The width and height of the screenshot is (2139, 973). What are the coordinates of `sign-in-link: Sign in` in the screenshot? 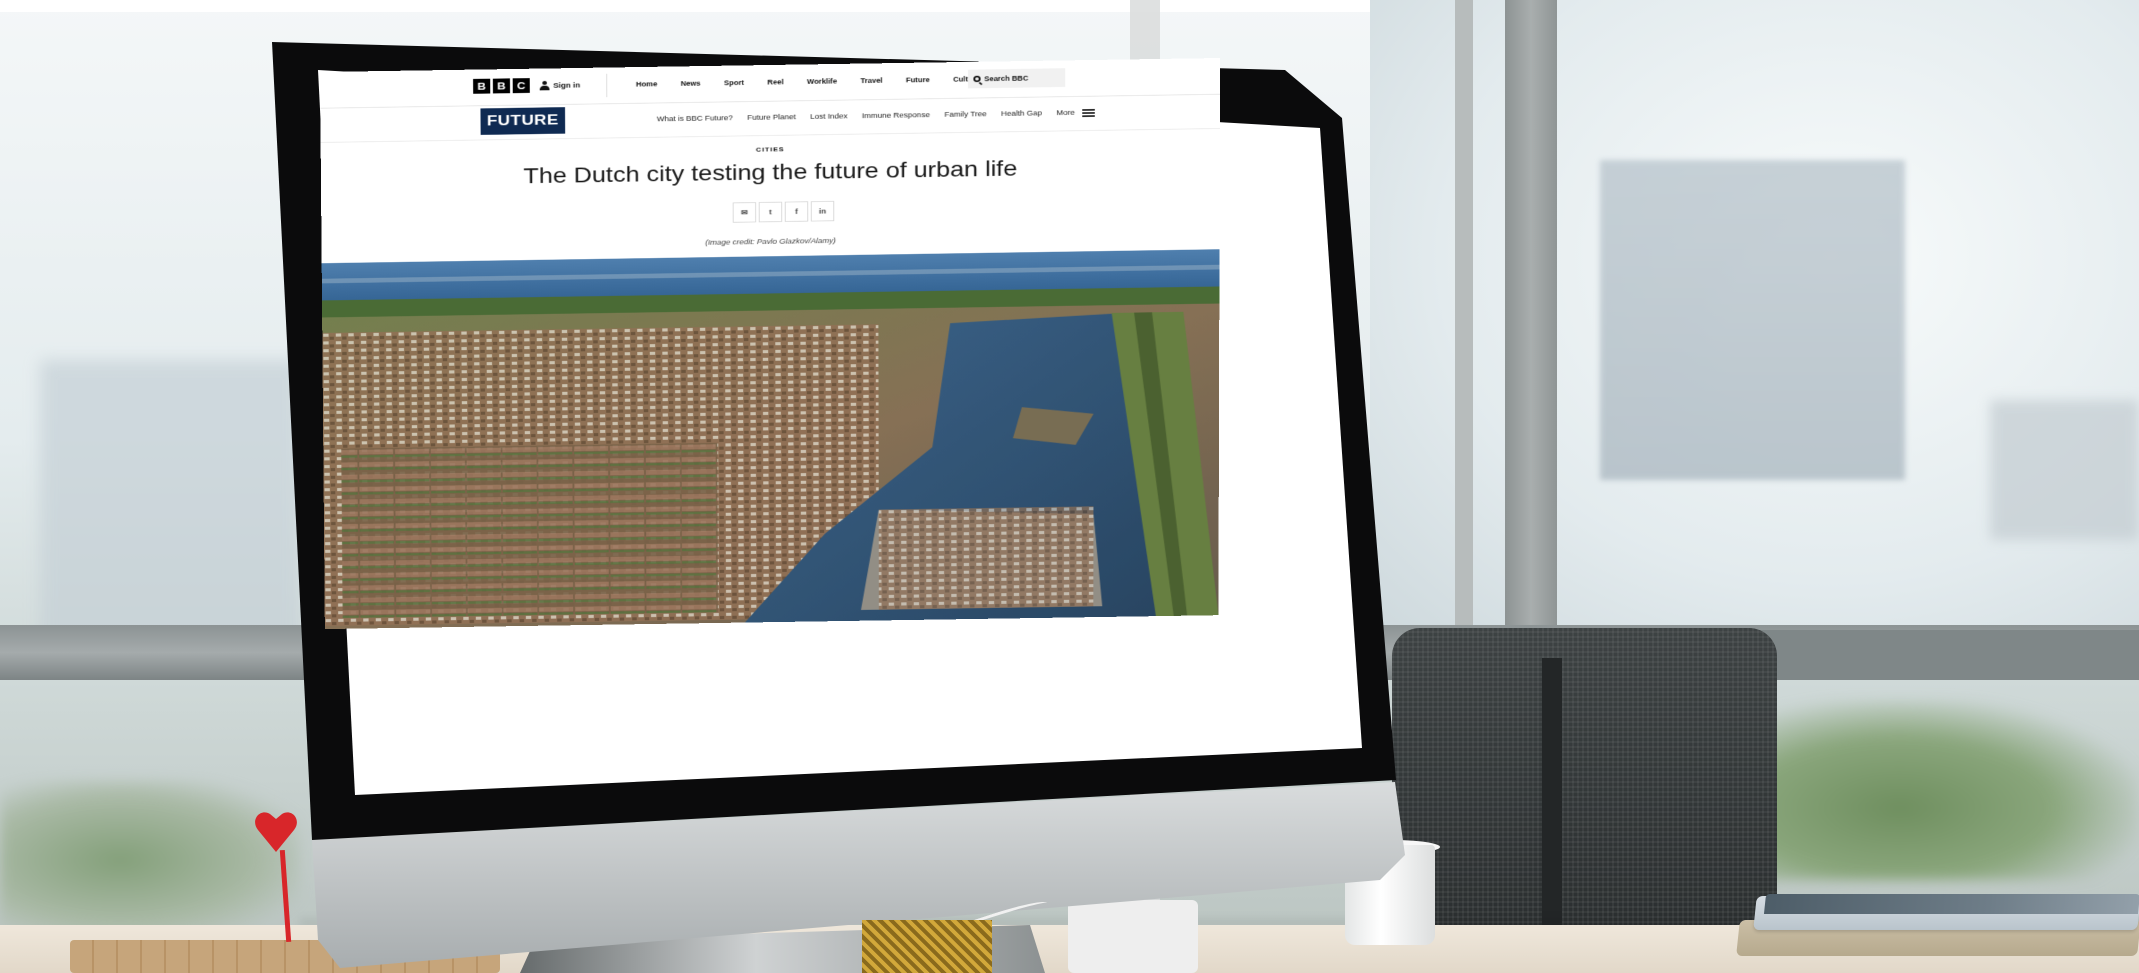 It's located at (560, 85).